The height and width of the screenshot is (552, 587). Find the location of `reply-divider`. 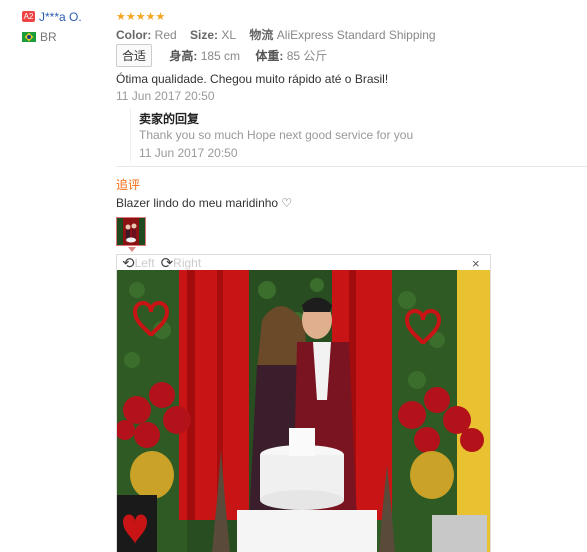

reply-divider is located at coordinates (130, 135).